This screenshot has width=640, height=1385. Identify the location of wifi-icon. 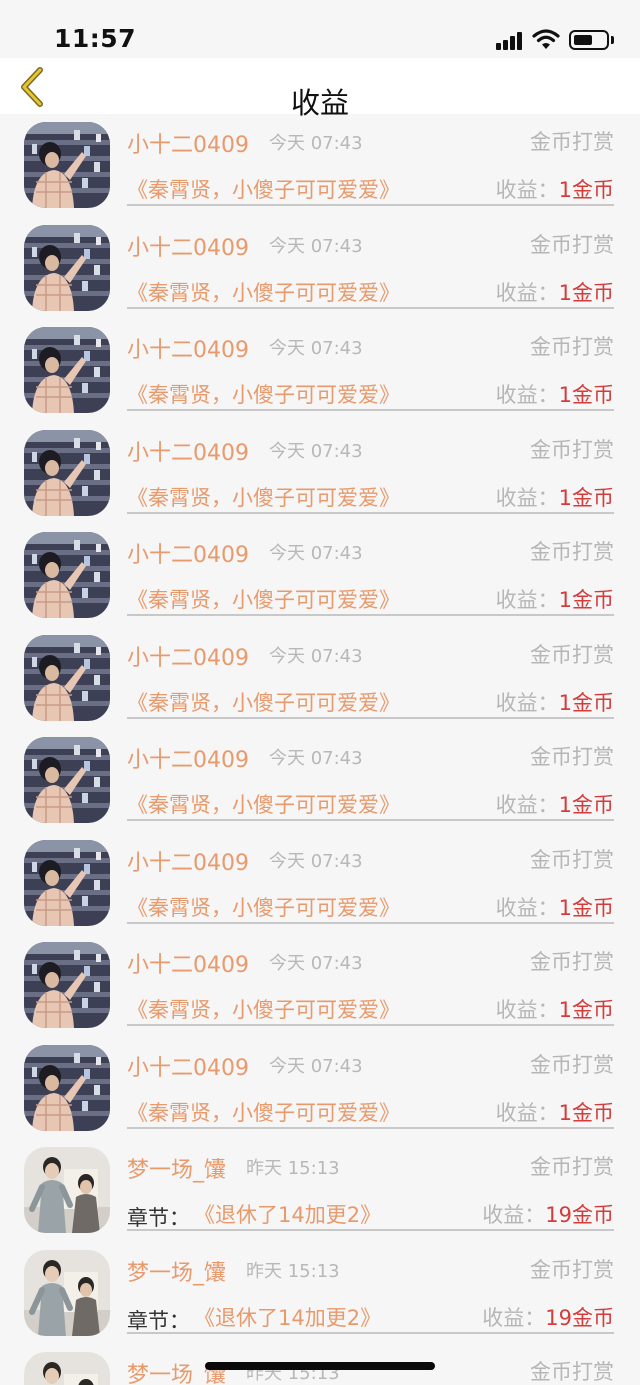
(546, 39).